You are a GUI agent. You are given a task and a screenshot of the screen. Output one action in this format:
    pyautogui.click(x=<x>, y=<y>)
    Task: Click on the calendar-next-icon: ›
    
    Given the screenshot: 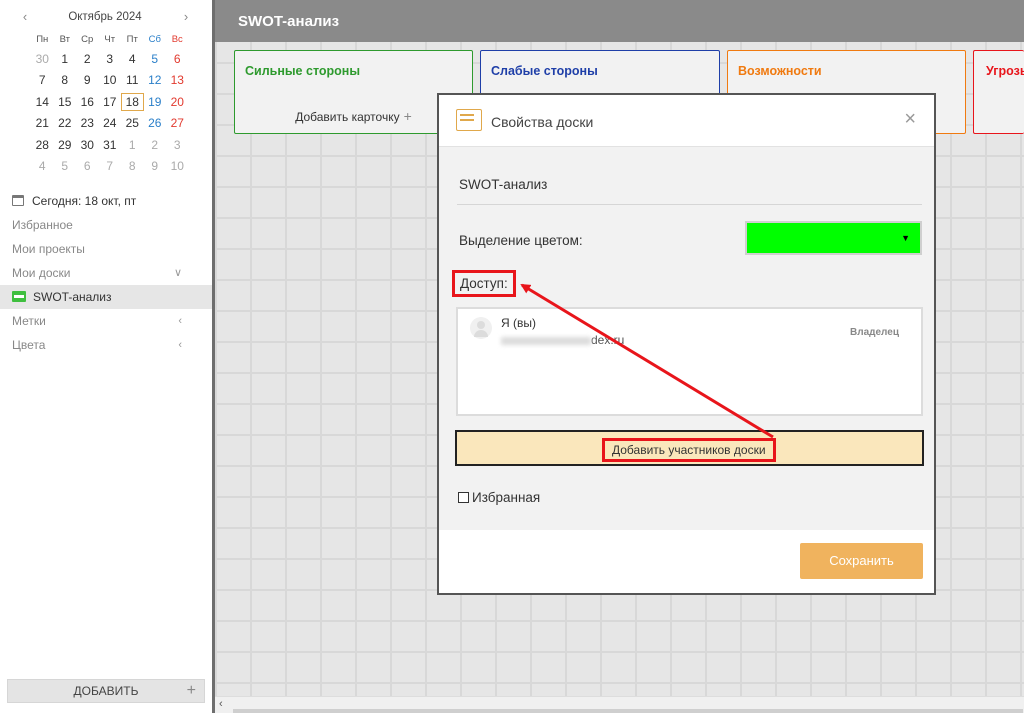 What is the action you would take?
    pyautogui.click(x=186, y=17)
    